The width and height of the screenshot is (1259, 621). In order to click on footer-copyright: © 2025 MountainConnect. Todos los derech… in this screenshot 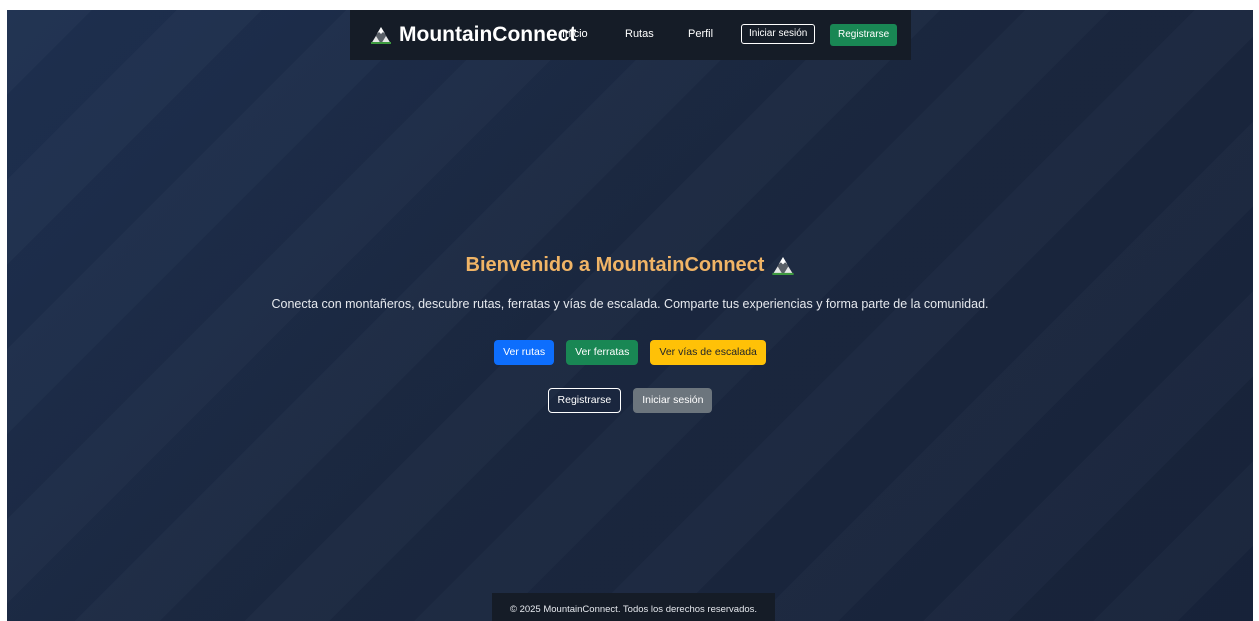, I will do `click(633, 609)`.